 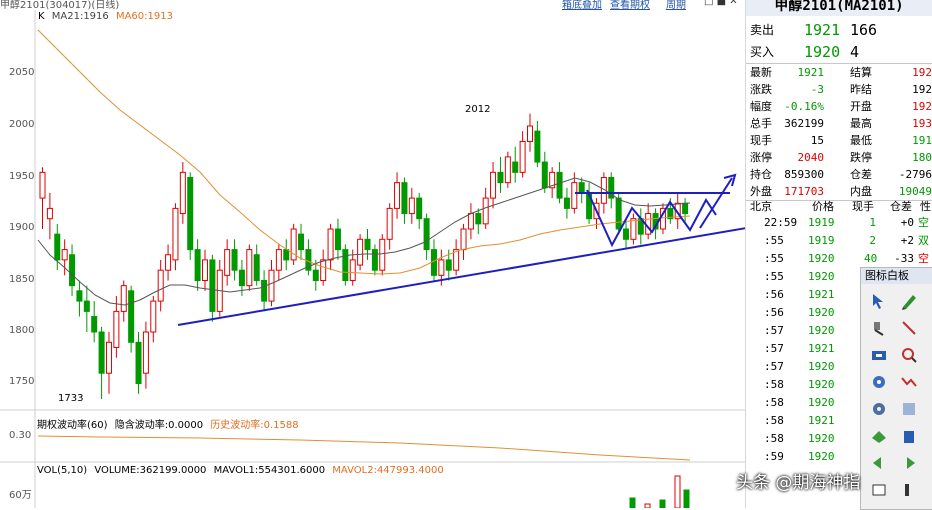 What do you see at coordinates (659, 491) in the screenshot?
I see `volume-bars` at bounding box center [659, 491].